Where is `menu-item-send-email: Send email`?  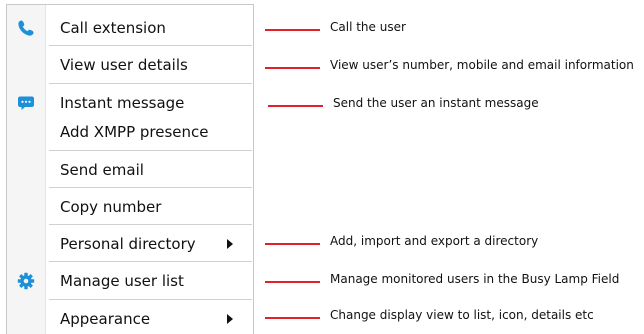
menu-item-send-email: Send email is located at coordinates (130, 170).